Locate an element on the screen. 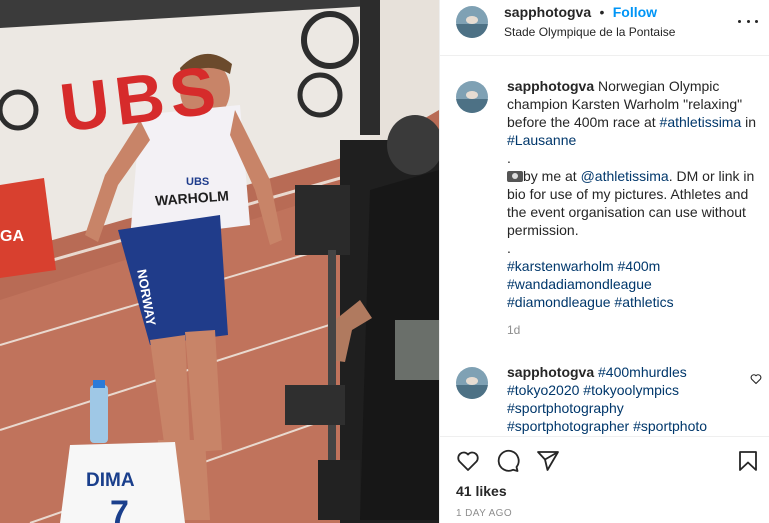 The width and height of the screenshot is (769, 523). actions-bar: 41 likes 1 DAY AGO is located at coordinates (604, 479).